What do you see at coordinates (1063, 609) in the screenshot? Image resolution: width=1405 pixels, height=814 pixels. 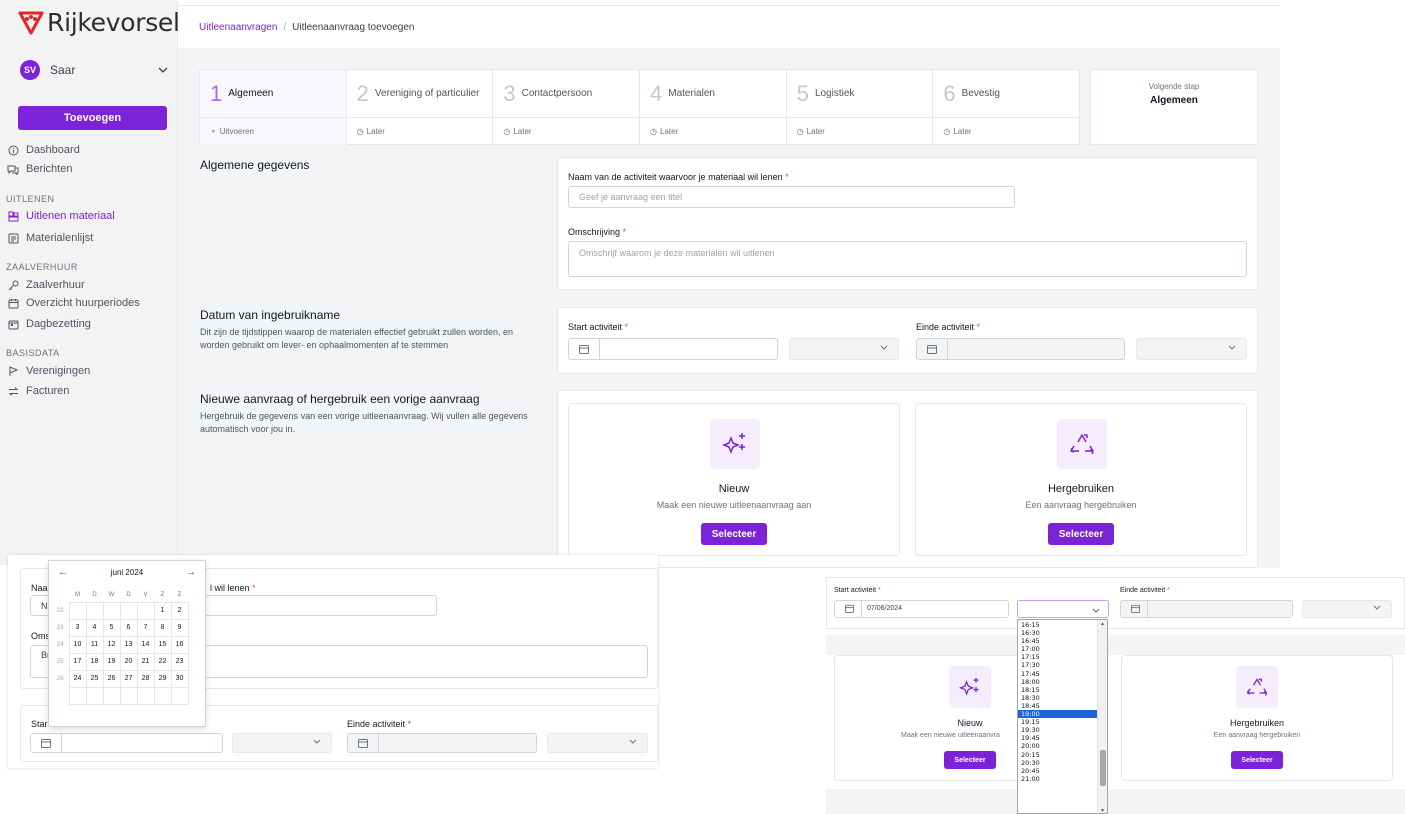 I see `overlay-right-start-time-select` at bounding box center [1063, 609].